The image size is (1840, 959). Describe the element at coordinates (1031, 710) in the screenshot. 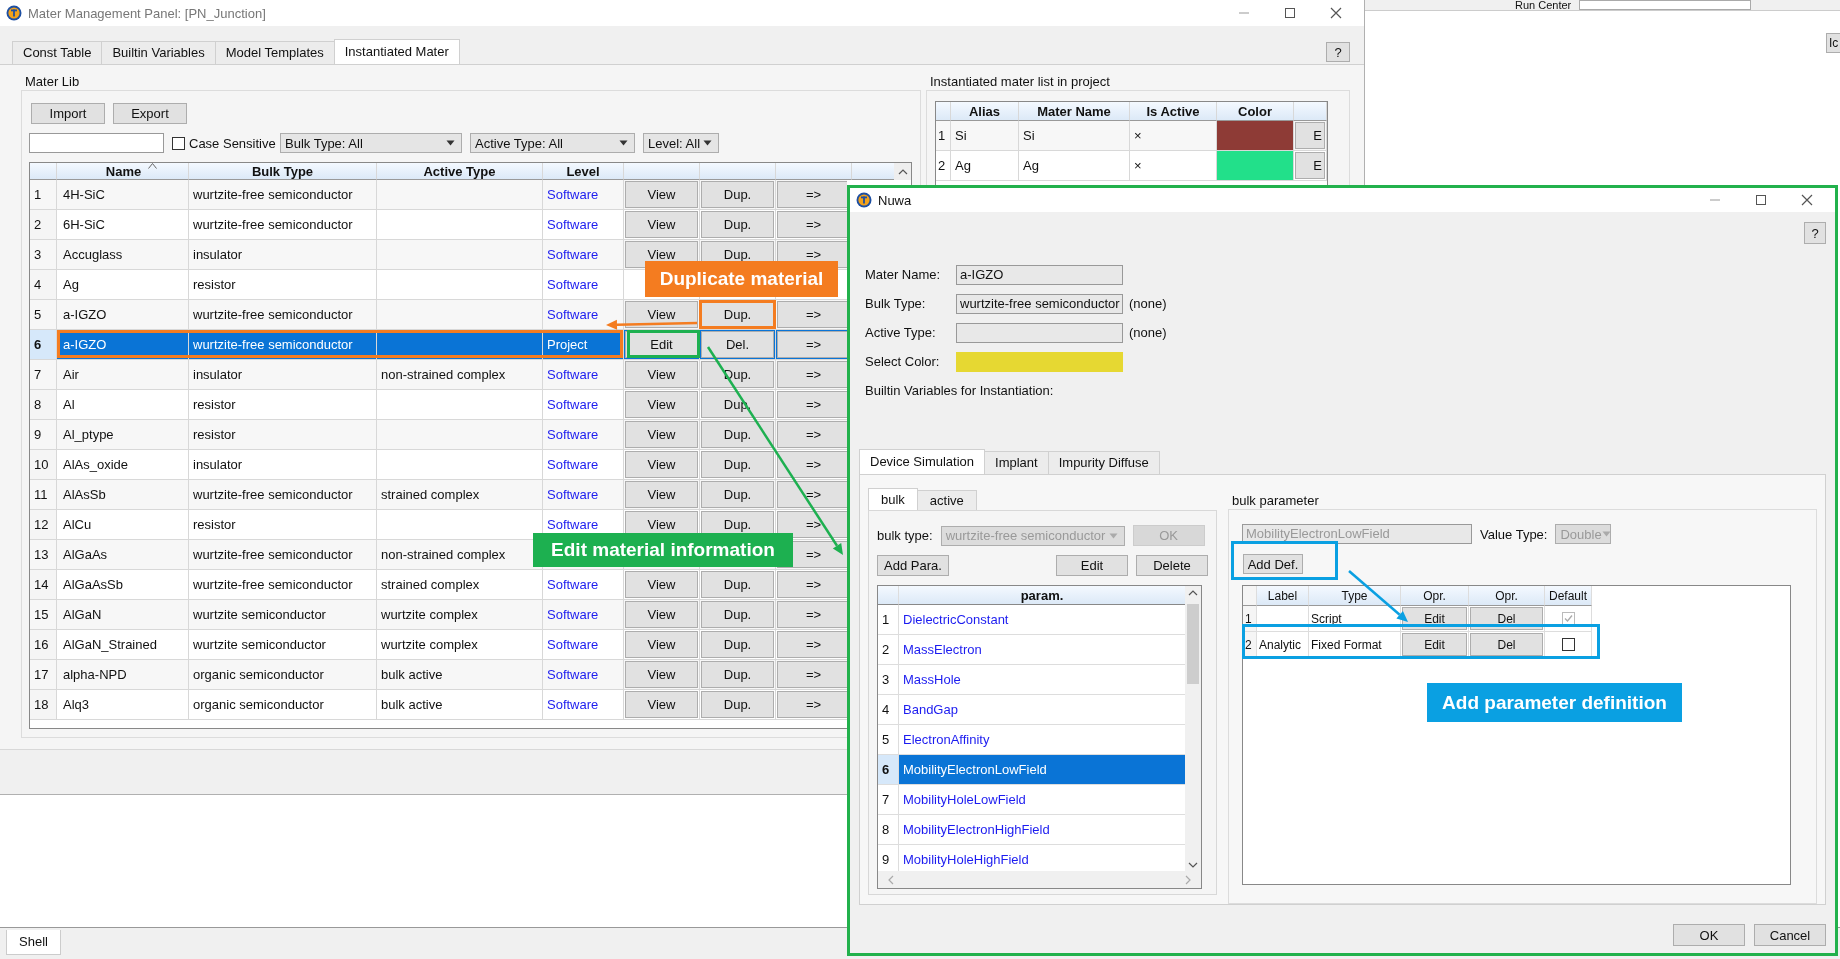

I see `table-row: 4 BandGap` at that location.